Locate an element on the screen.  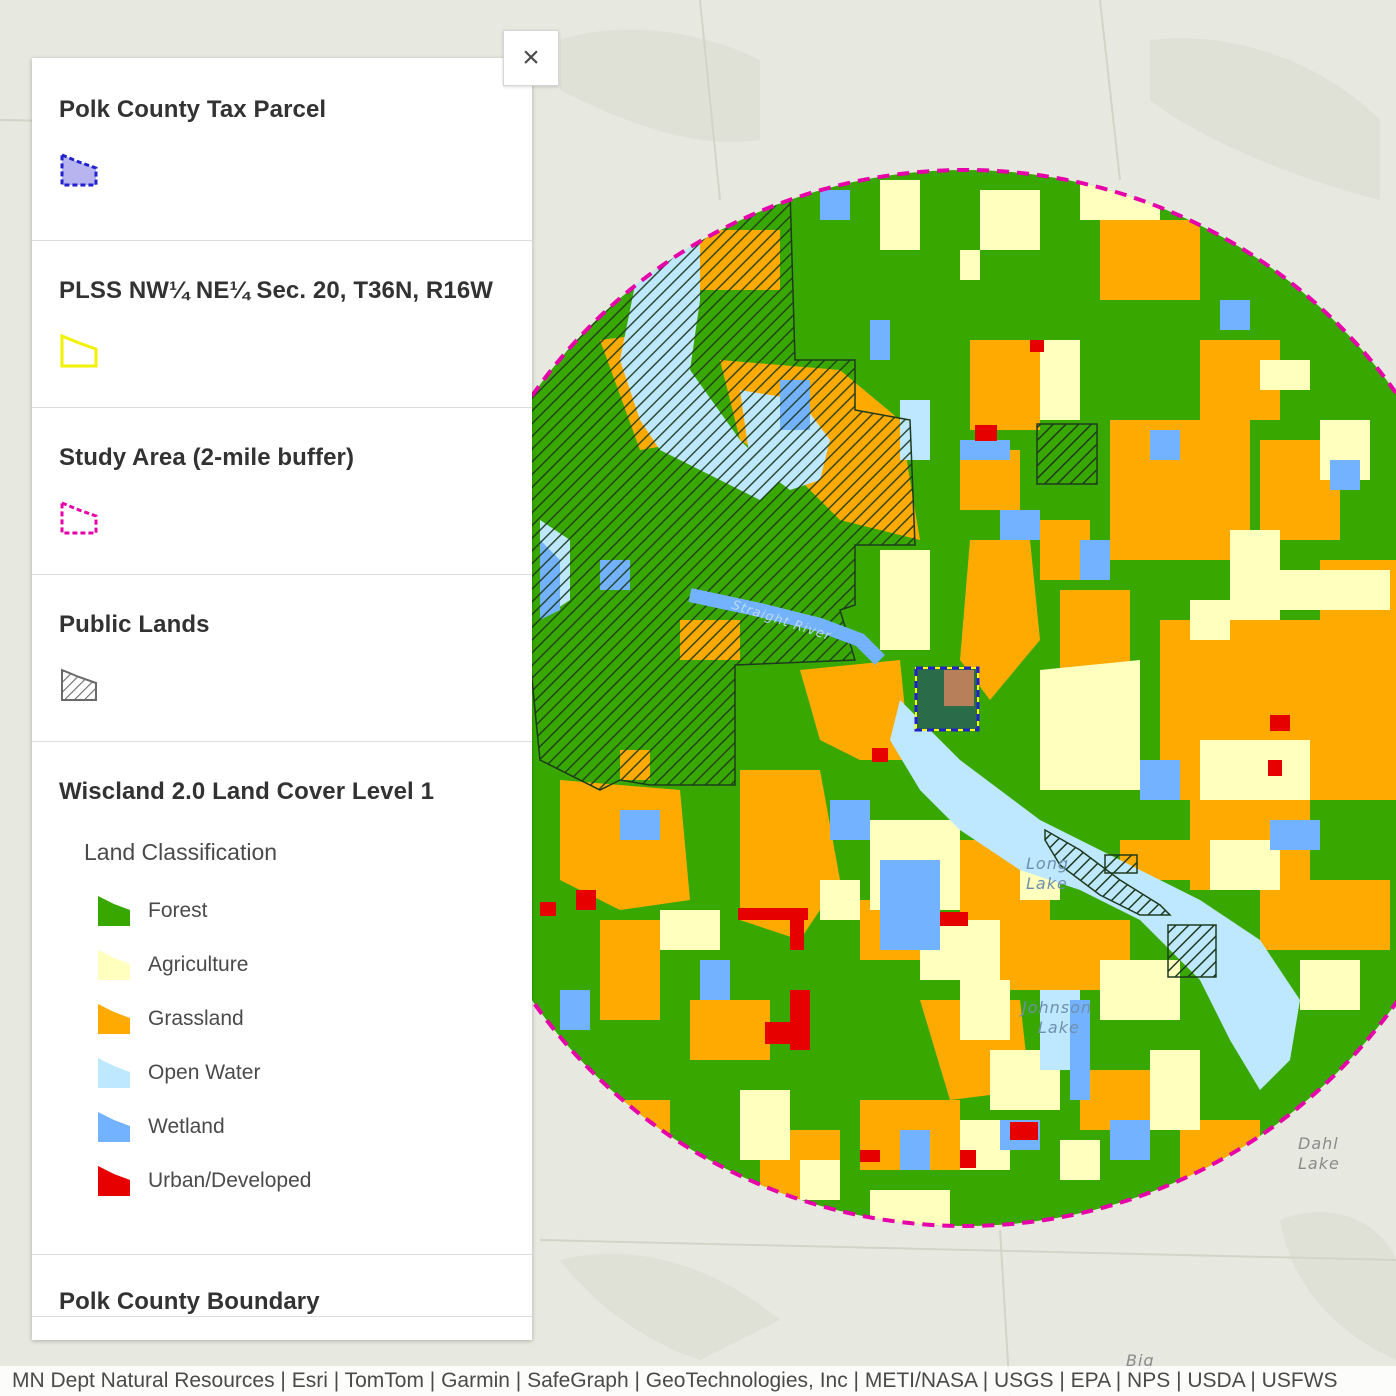
land-class-item: Forest is located at coordinates (314, 911).